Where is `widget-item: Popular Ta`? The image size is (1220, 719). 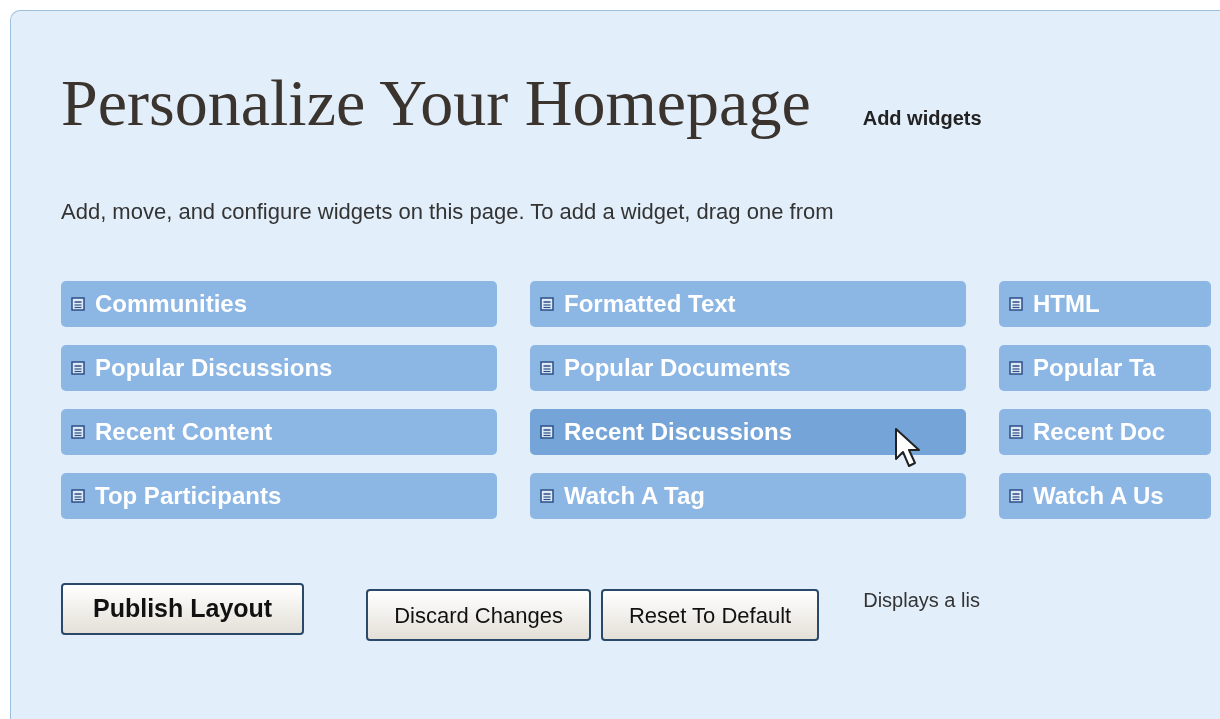 widget-item: Popular Ta is located at coordinates (1105, 368).